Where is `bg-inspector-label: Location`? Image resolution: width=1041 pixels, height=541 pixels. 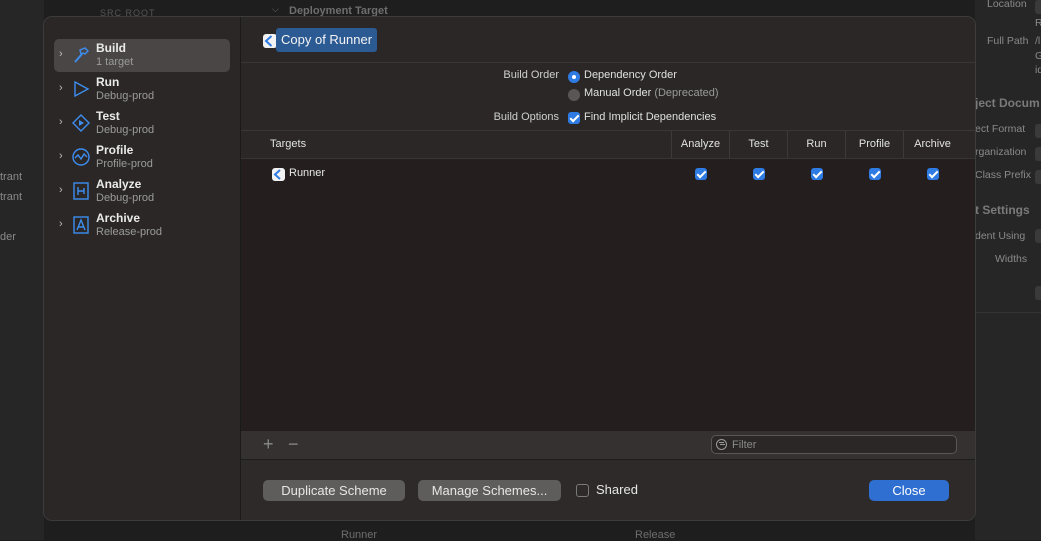 bg-inspector-label: Location is located at coordinates (1007, 5).